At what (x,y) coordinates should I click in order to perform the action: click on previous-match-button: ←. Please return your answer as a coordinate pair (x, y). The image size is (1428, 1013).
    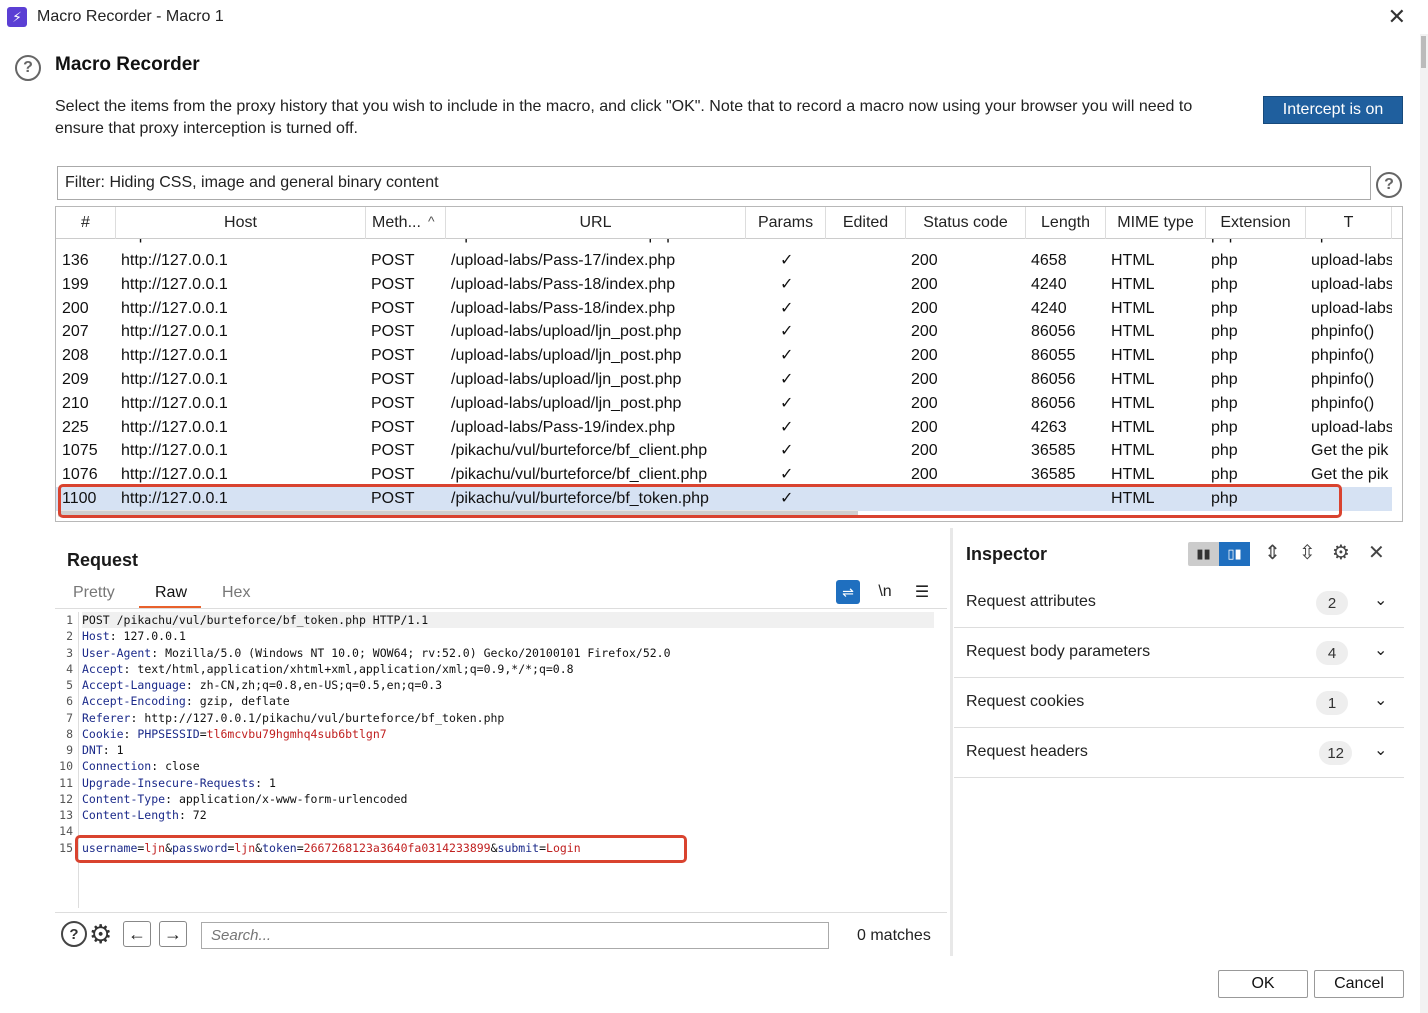
    Looking at the image, I should click on (137, 934).